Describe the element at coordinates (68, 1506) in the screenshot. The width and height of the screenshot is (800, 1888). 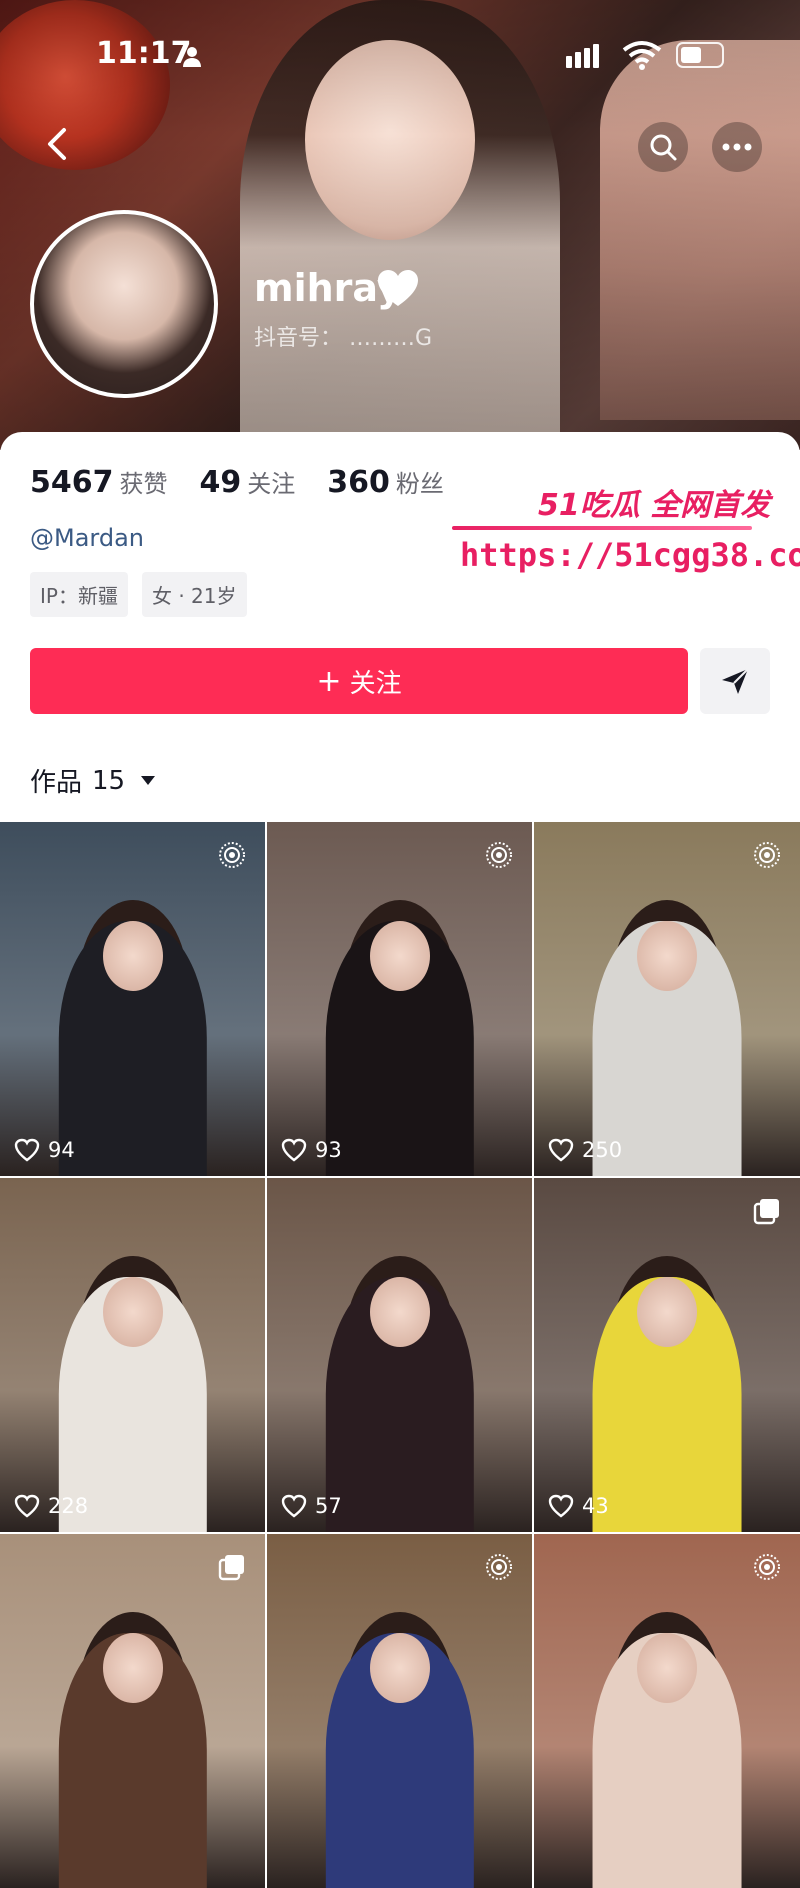
I see `post-like-value: 228` at that location.